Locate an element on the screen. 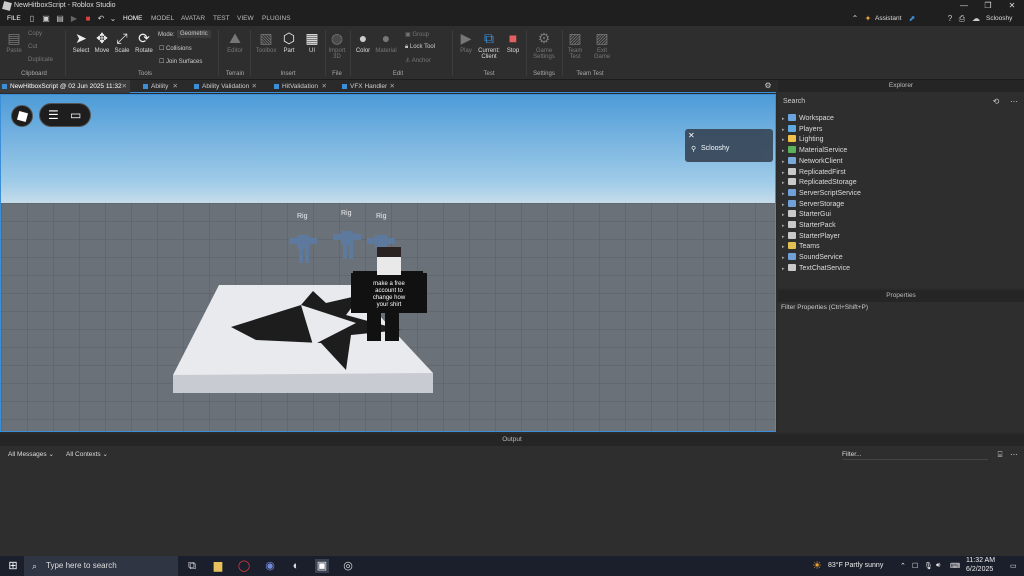 This screenshot has height=576, width=1024. ui-button: ▦ UI is located at coordinates (312, 42).